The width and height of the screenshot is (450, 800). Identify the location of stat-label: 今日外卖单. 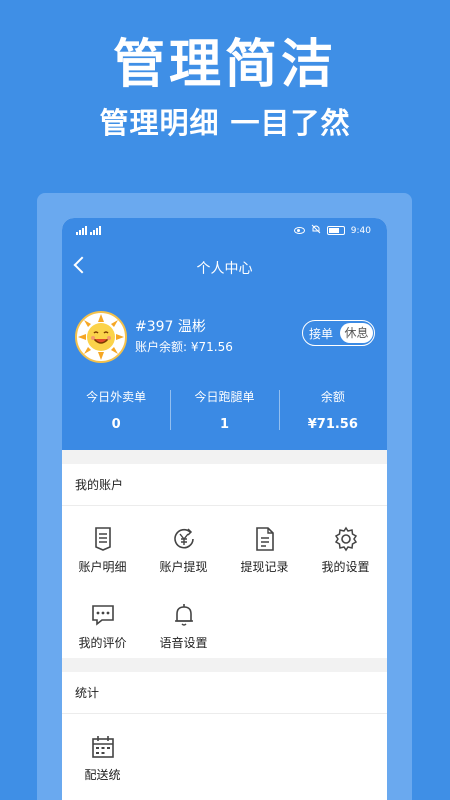
(116, 397).